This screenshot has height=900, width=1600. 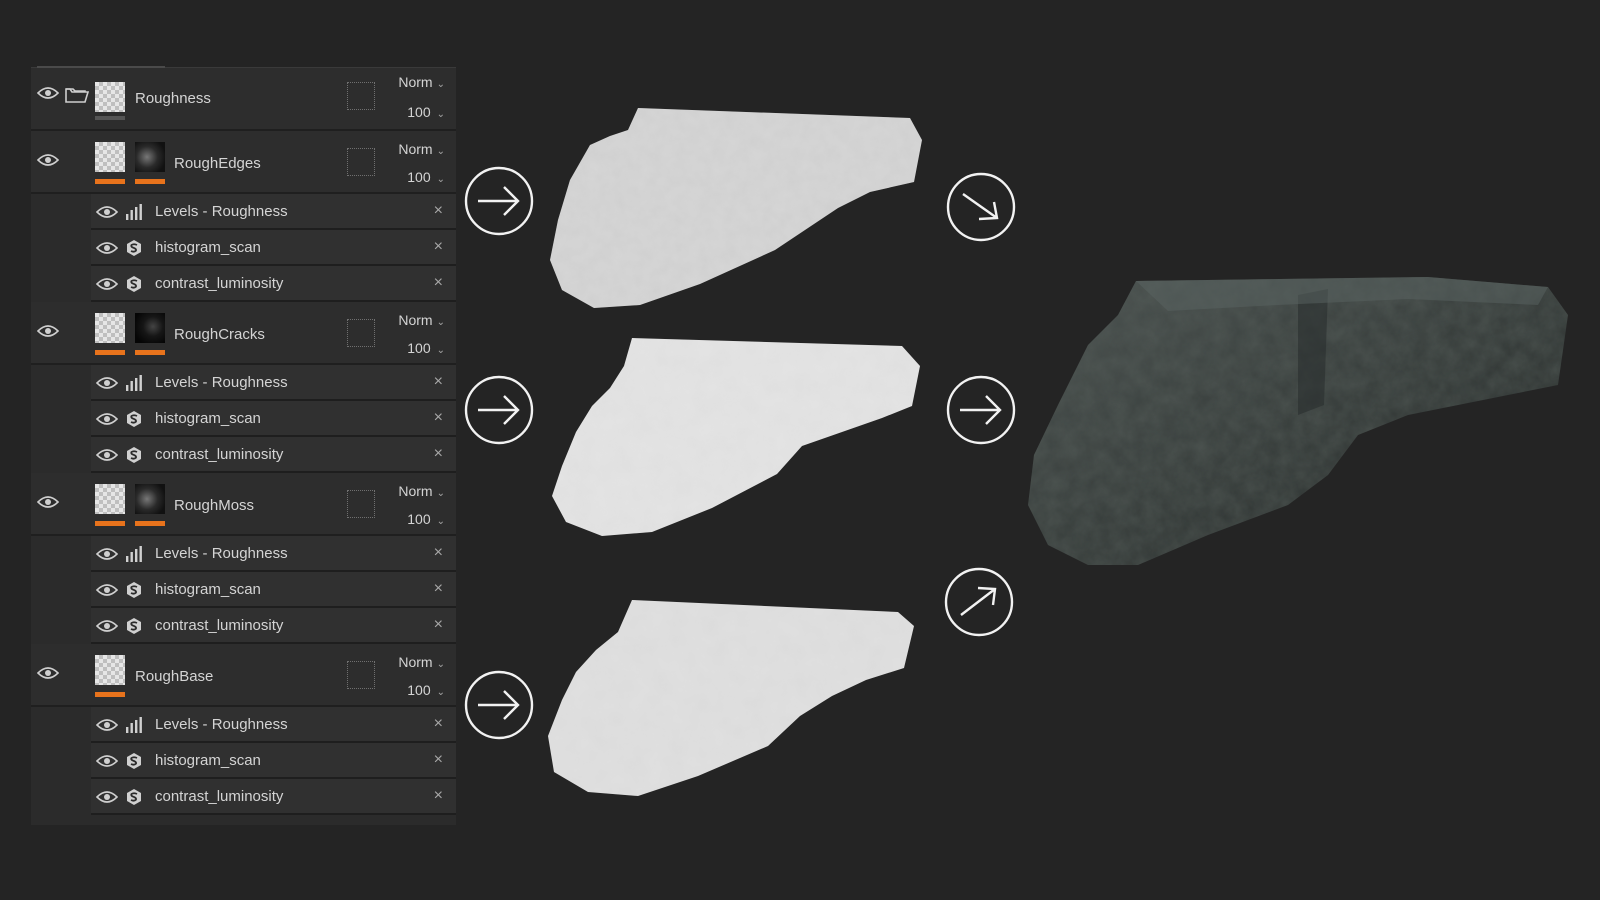 What do you see at coordinates (731, 698) in the screenshot?
I see `roughness-map-moss-preview` at bounding box center [731, 698].